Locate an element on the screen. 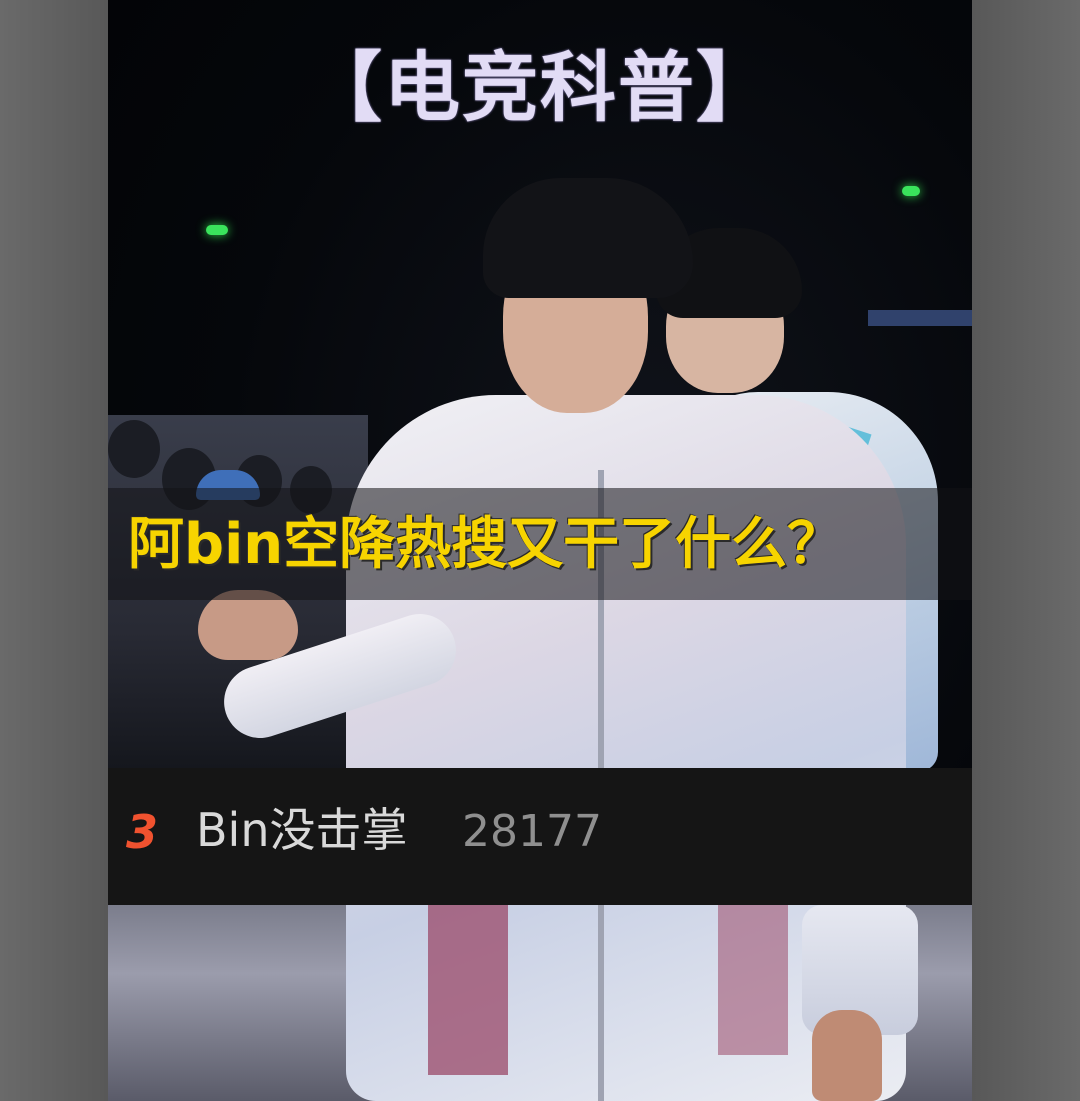 The image size is (1080, 1101). stage-structure is located at coordinates (920, 318).